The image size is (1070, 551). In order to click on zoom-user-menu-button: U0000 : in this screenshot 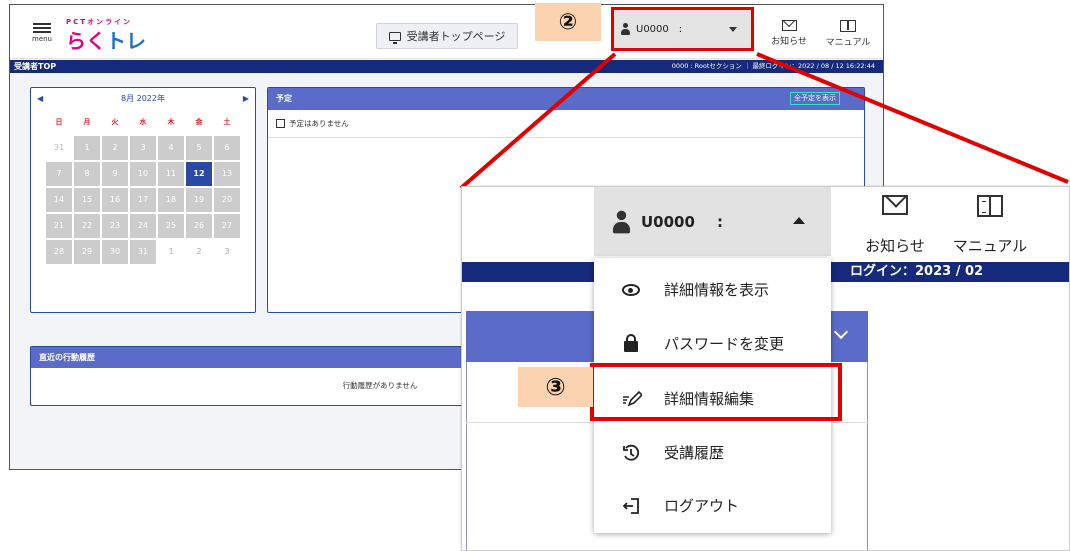, I will do `click(712, 221)`.